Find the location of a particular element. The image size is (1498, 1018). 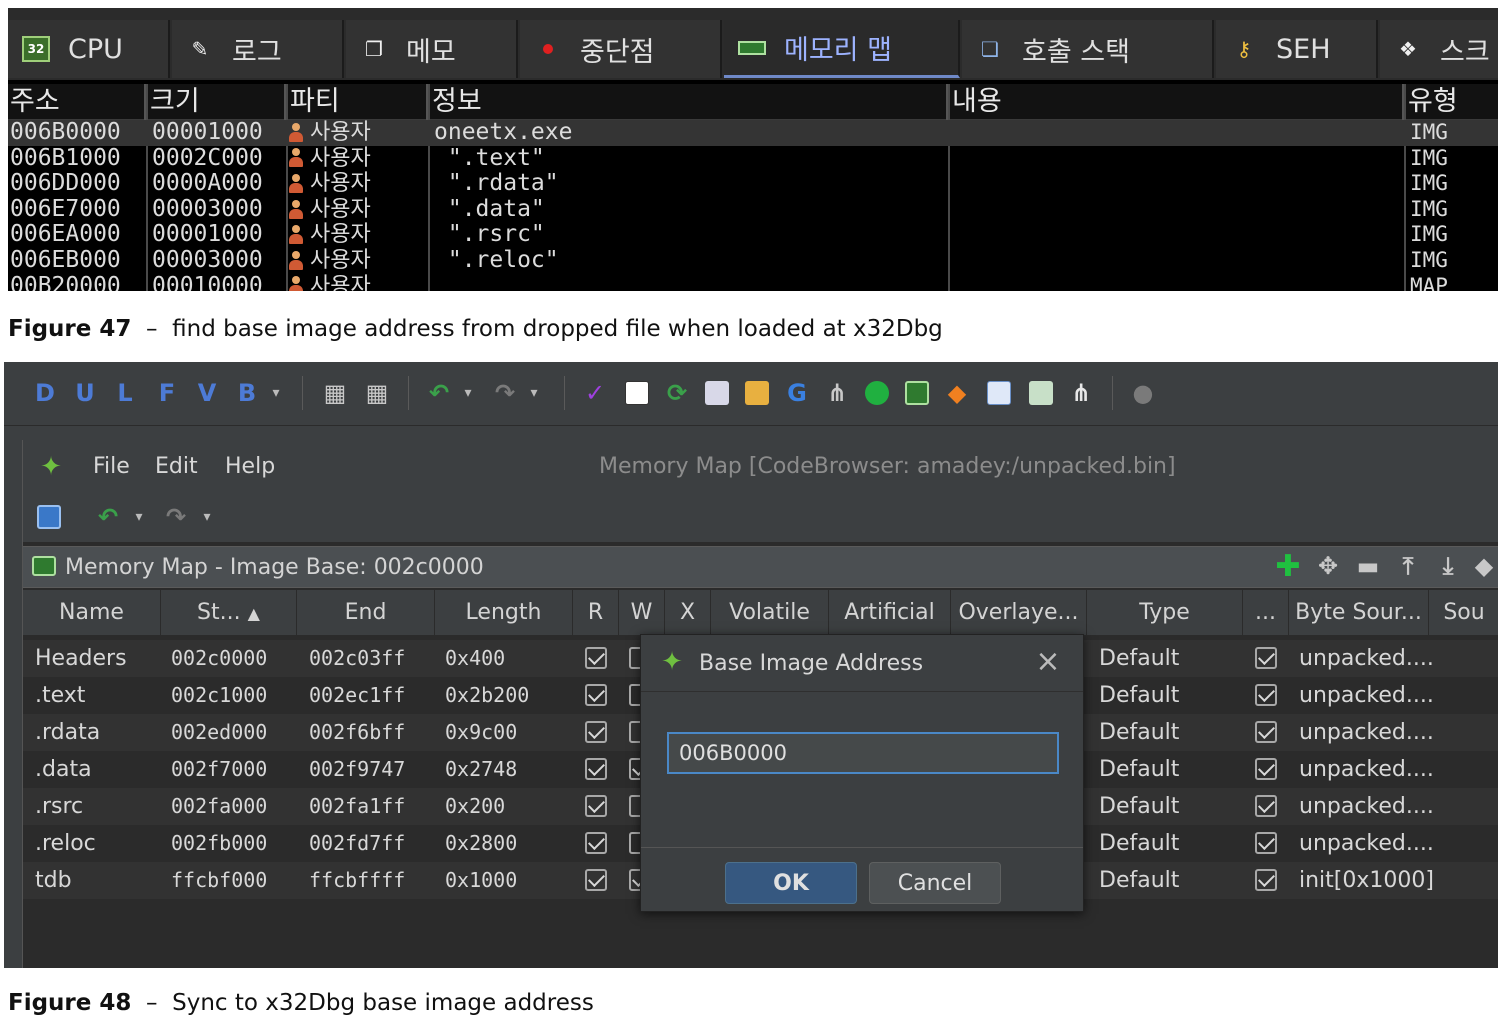

listing-icon is located at coordinates (717, 393).